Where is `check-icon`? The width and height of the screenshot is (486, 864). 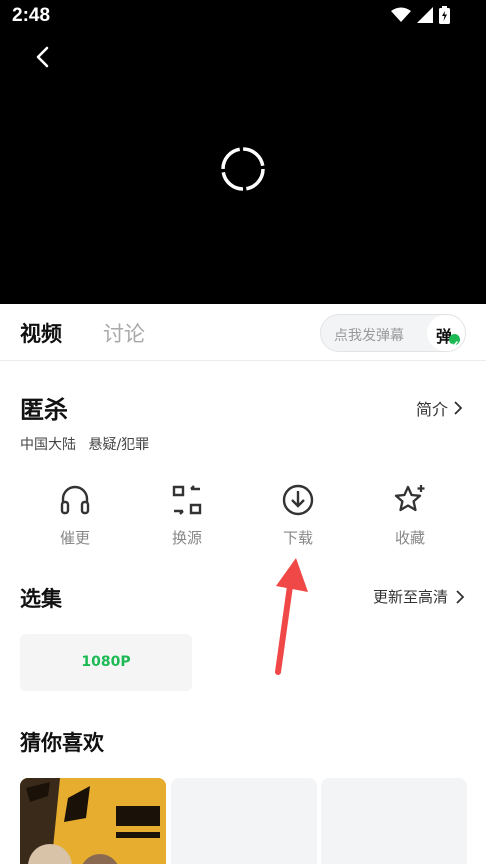
check-icon is located at coordinates (454, 340).